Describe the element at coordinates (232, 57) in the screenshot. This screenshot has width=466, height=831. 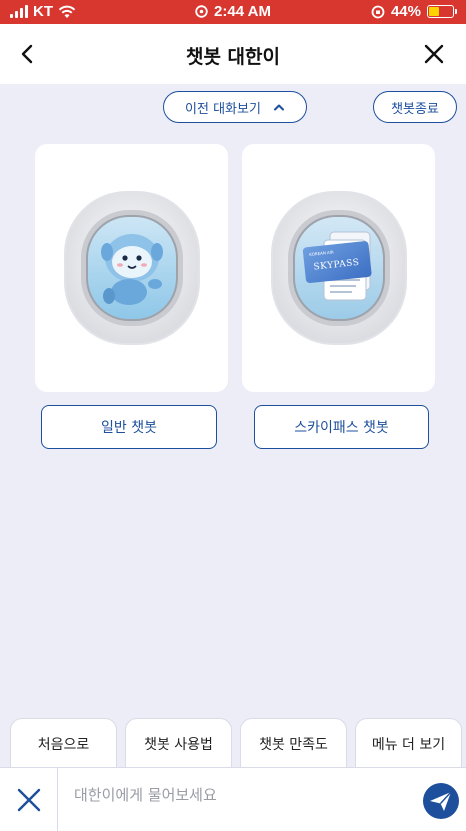
I see `page-title: 챗봇 대한이` at that location.